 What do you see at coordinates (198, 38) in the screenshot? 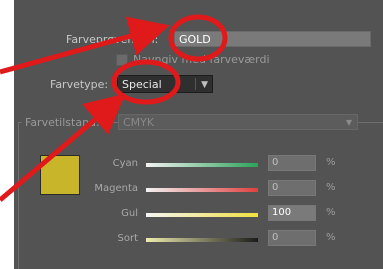
I see `highlight-circle-name` at bounding box center [198, 38].